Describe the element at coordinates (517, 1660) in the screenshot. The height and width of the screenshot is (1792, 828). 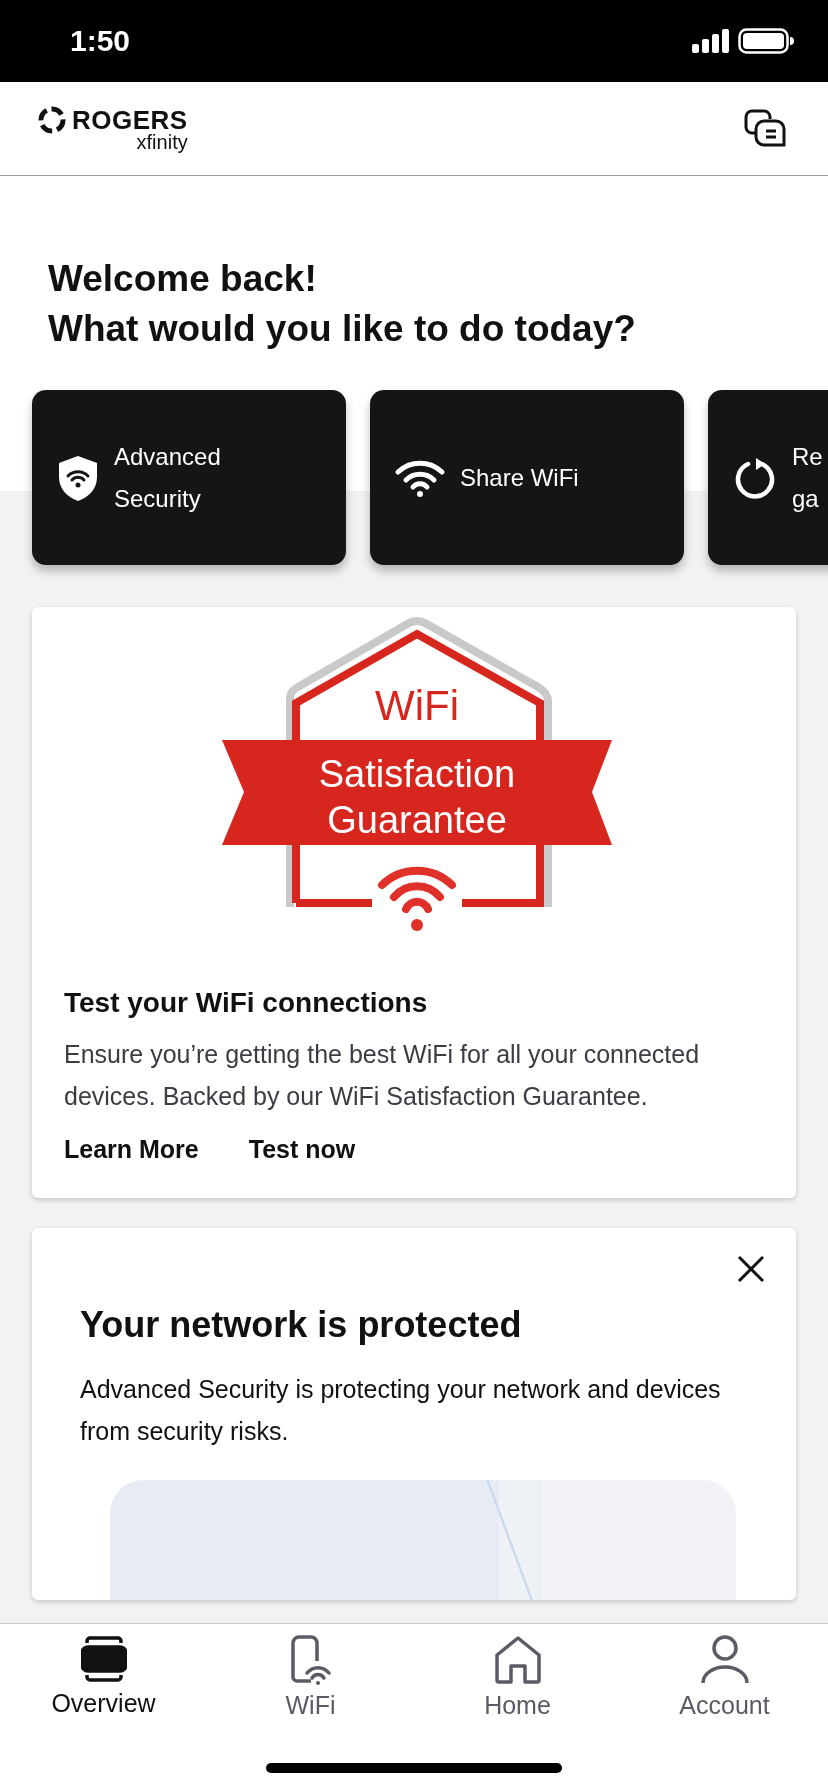
I see `house-icon` at that location.